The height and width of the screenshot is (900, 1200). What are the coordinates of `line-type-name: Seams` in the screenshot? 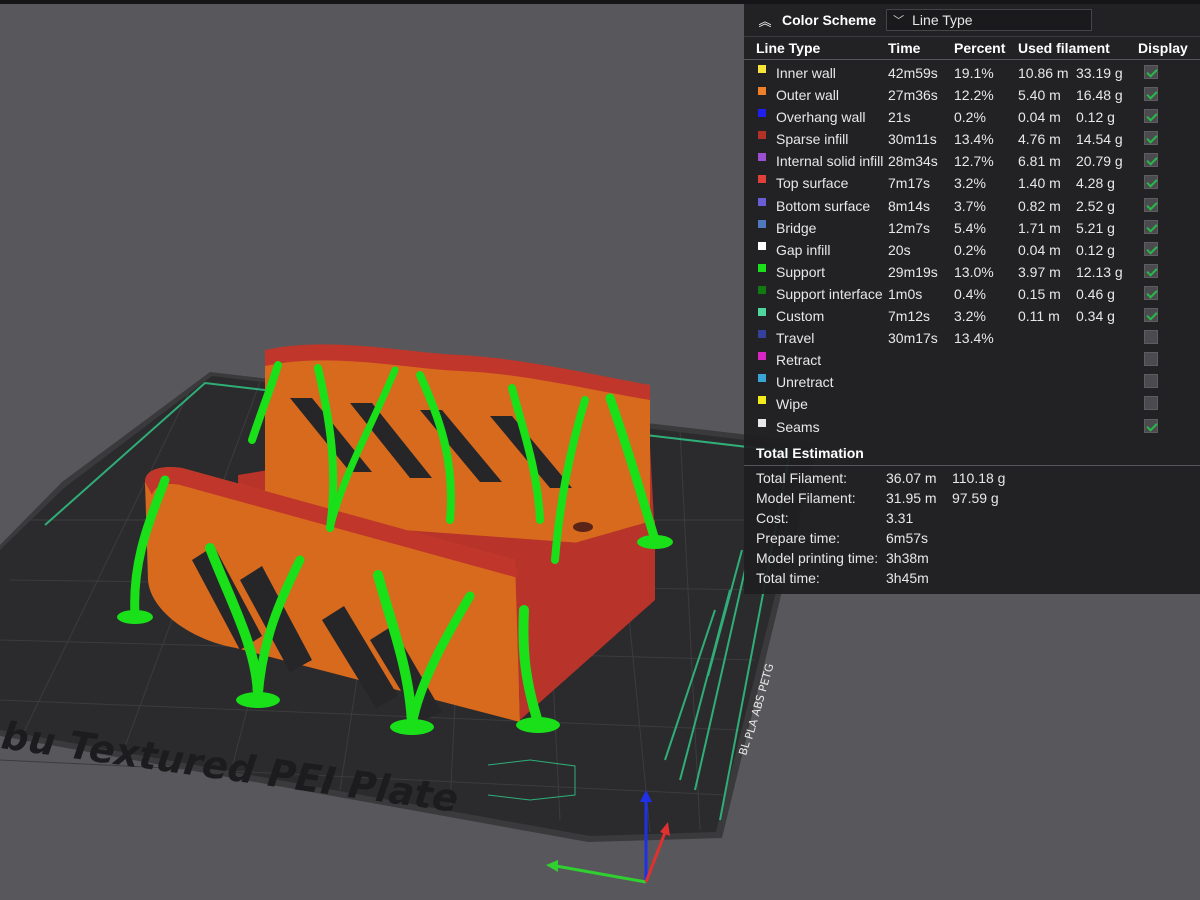 It's located at (798, 426).